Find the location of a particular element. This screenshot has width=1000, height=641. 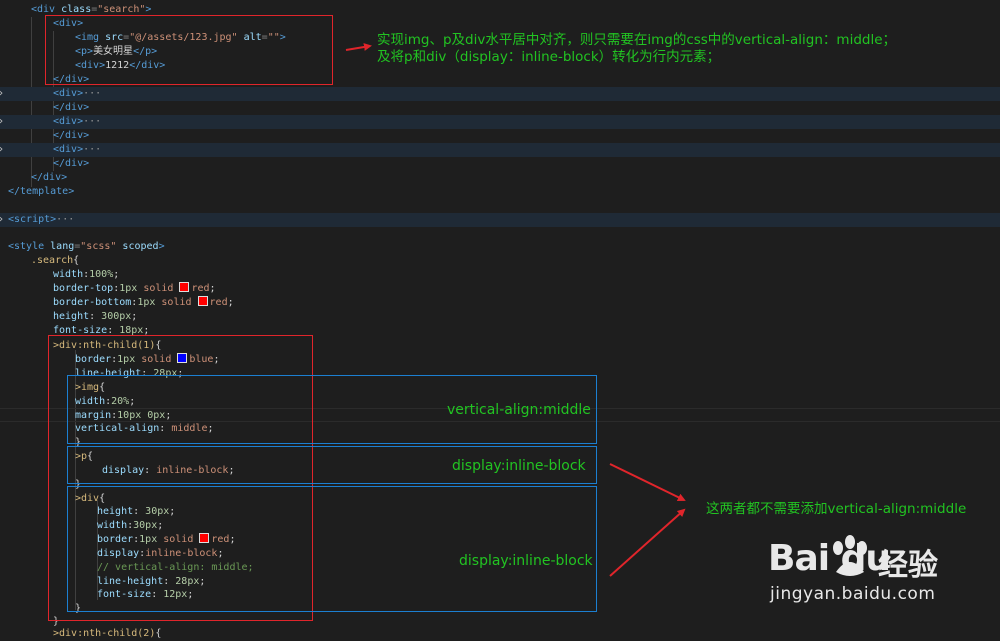

arrow-p-to-note is located at coordinates (647, 482).